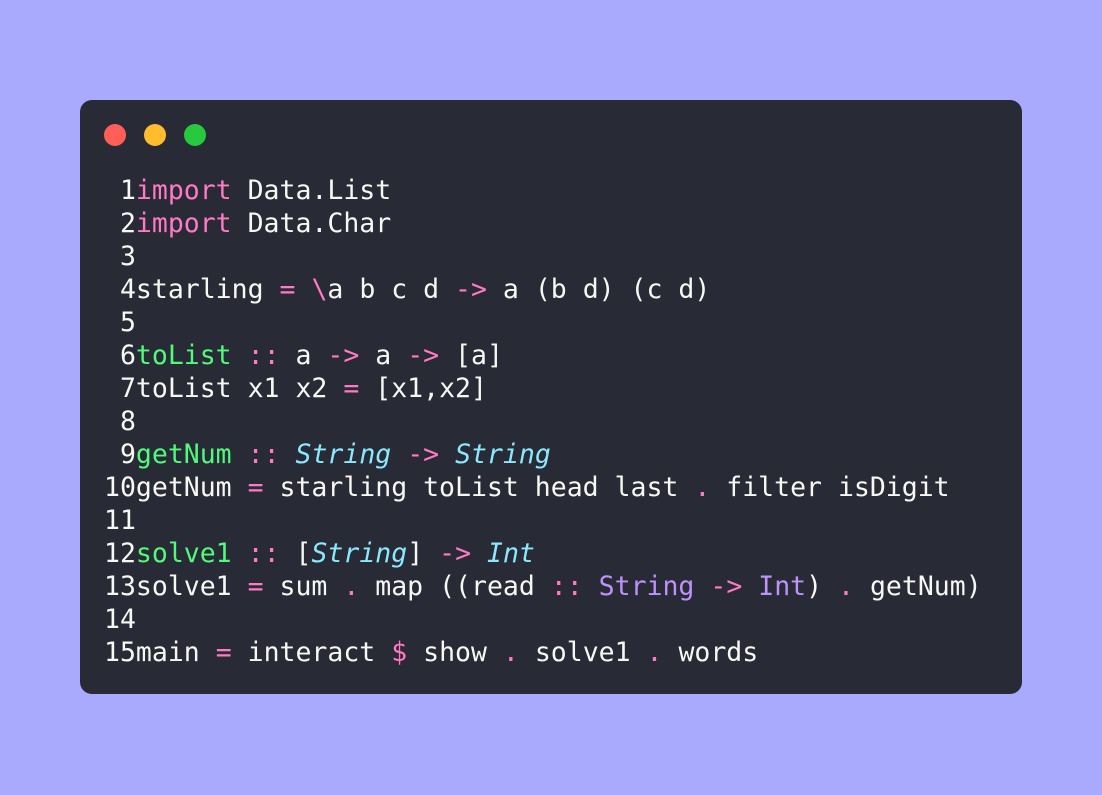 This screenshot has width=1102, height=795. Describe the element at coordinates (311, 652) in the screenshot. I see `code-token: interact` at that location.